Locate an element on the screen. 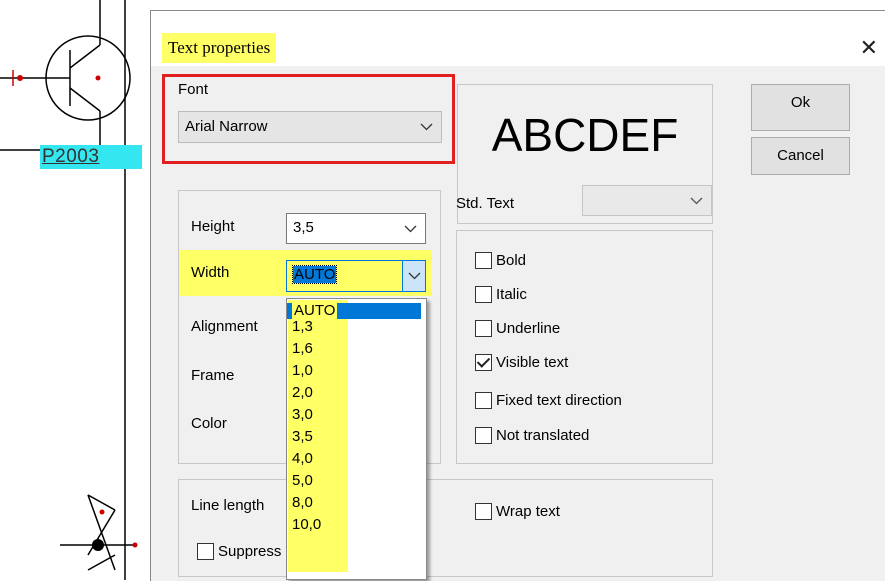 The height and width of the screenshot is (581, 885). italic-label: Italic is located at coordinates (511, 294).